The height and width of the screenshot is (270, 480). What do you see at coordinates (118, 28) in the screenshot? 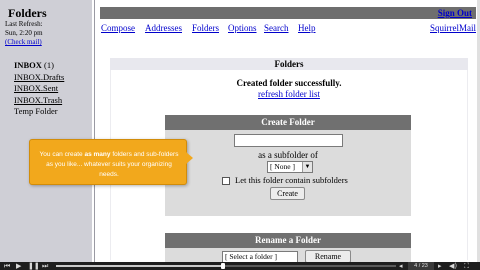
I see `menu-compose: Compose` at bounding box center [118, 28].